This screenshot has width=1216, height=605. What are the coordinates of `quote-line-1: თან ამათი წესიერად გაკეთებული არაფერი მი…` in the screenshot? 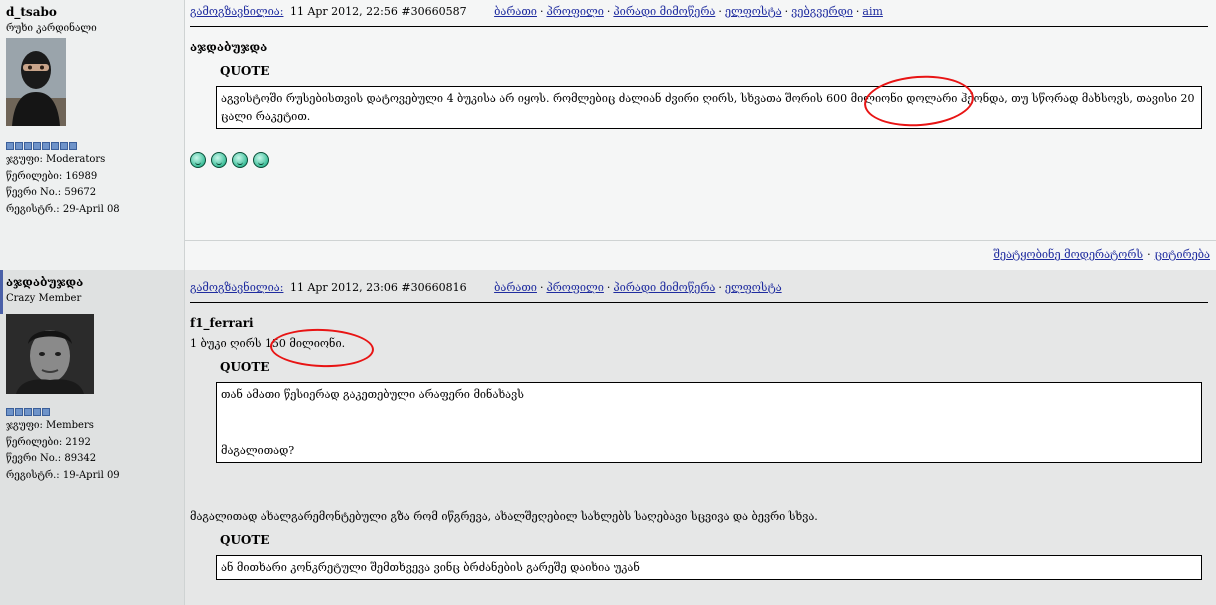 It's located at (372, 394).